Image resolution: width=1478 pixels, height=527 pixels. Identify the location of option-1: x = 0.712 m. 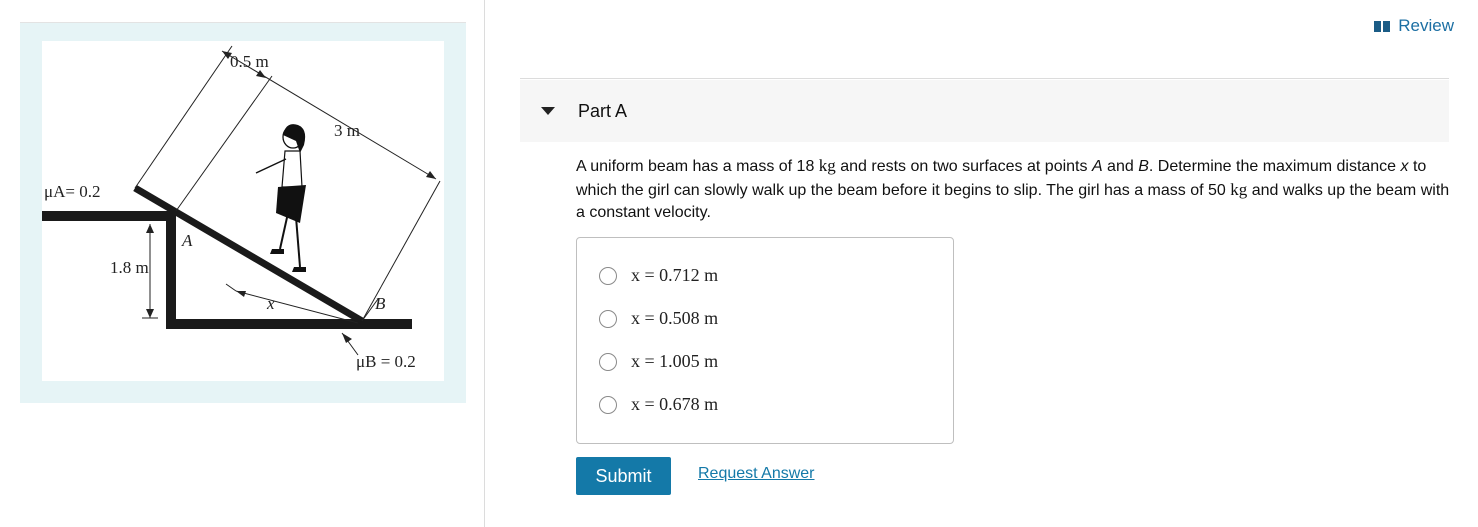
(658, 275).